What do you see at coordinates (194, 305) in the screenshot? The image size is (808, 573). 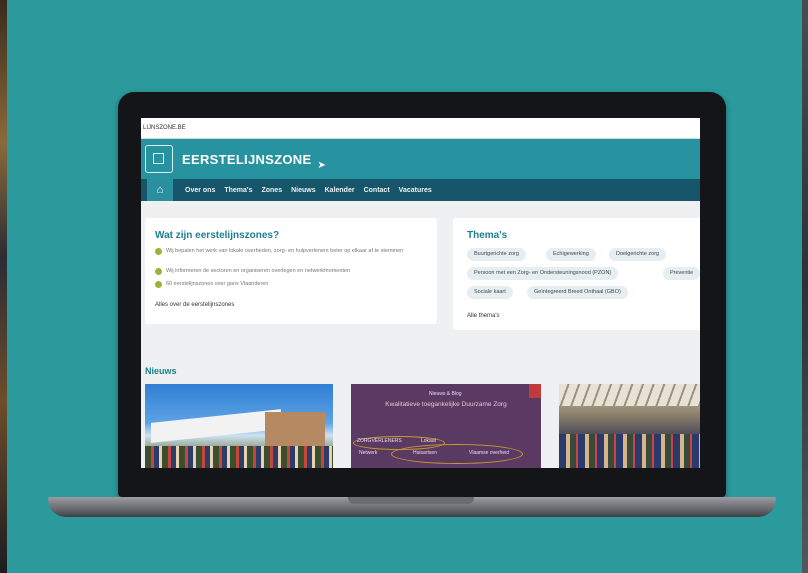 I see `intro-link: Alles over de eerstelijnszones` at bounding box center [194, 305].